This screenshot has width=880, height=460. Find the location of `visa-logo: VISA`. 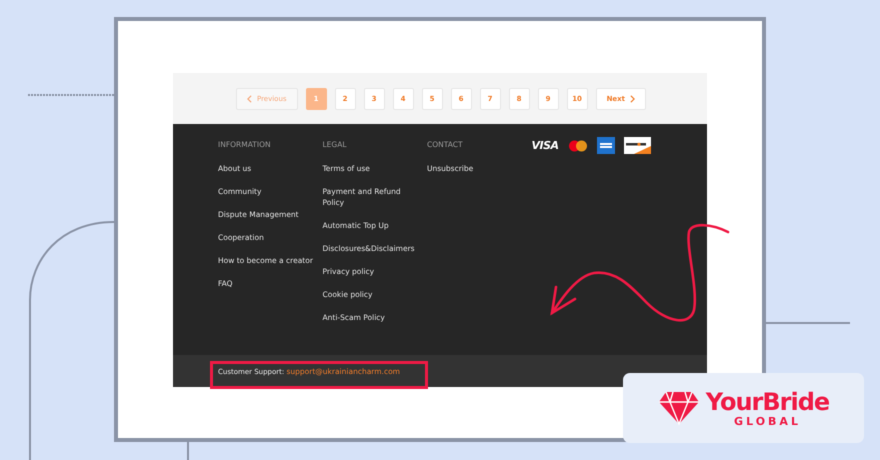

visa-logo: VISA is located at coordinates (545, 145).